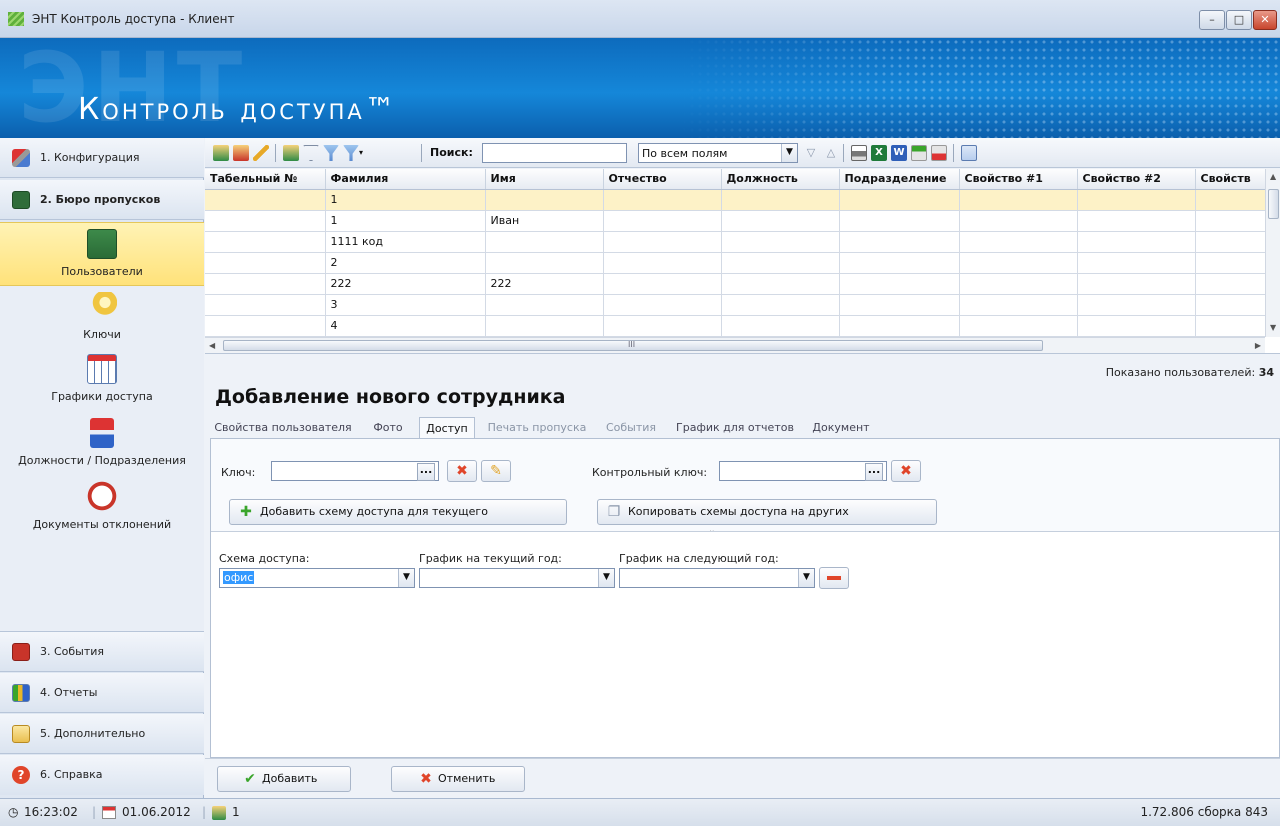 This screenshot has height=826, width=1280. Describe the element at coordinates (735, 428) in the screenshot. I see `tab-report-schedule: График для отчетов` at that location.